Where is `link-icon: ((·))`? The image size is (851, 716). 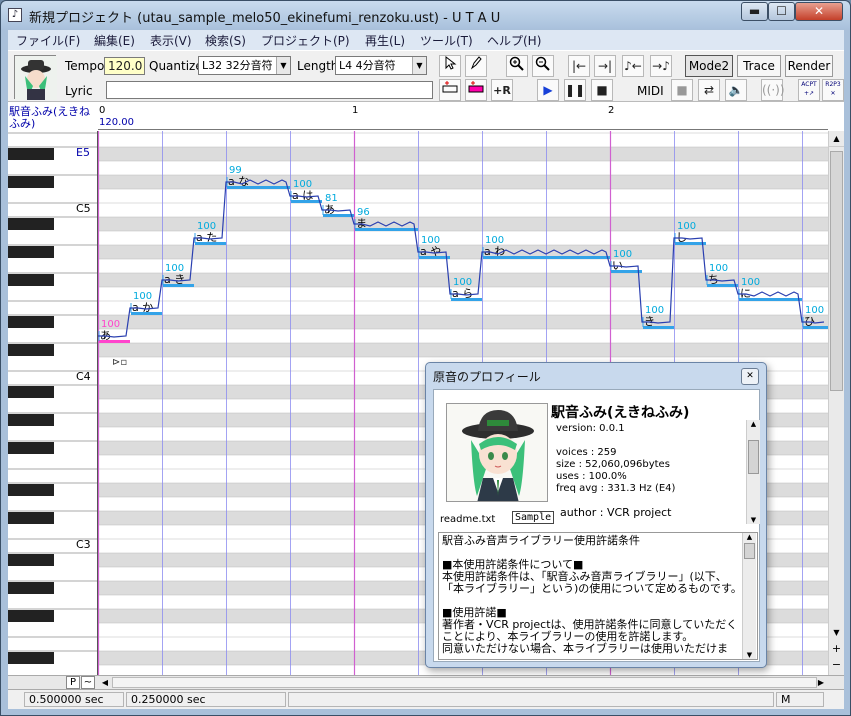 link-icon: ((·)) is located at coordinates (773, 90).